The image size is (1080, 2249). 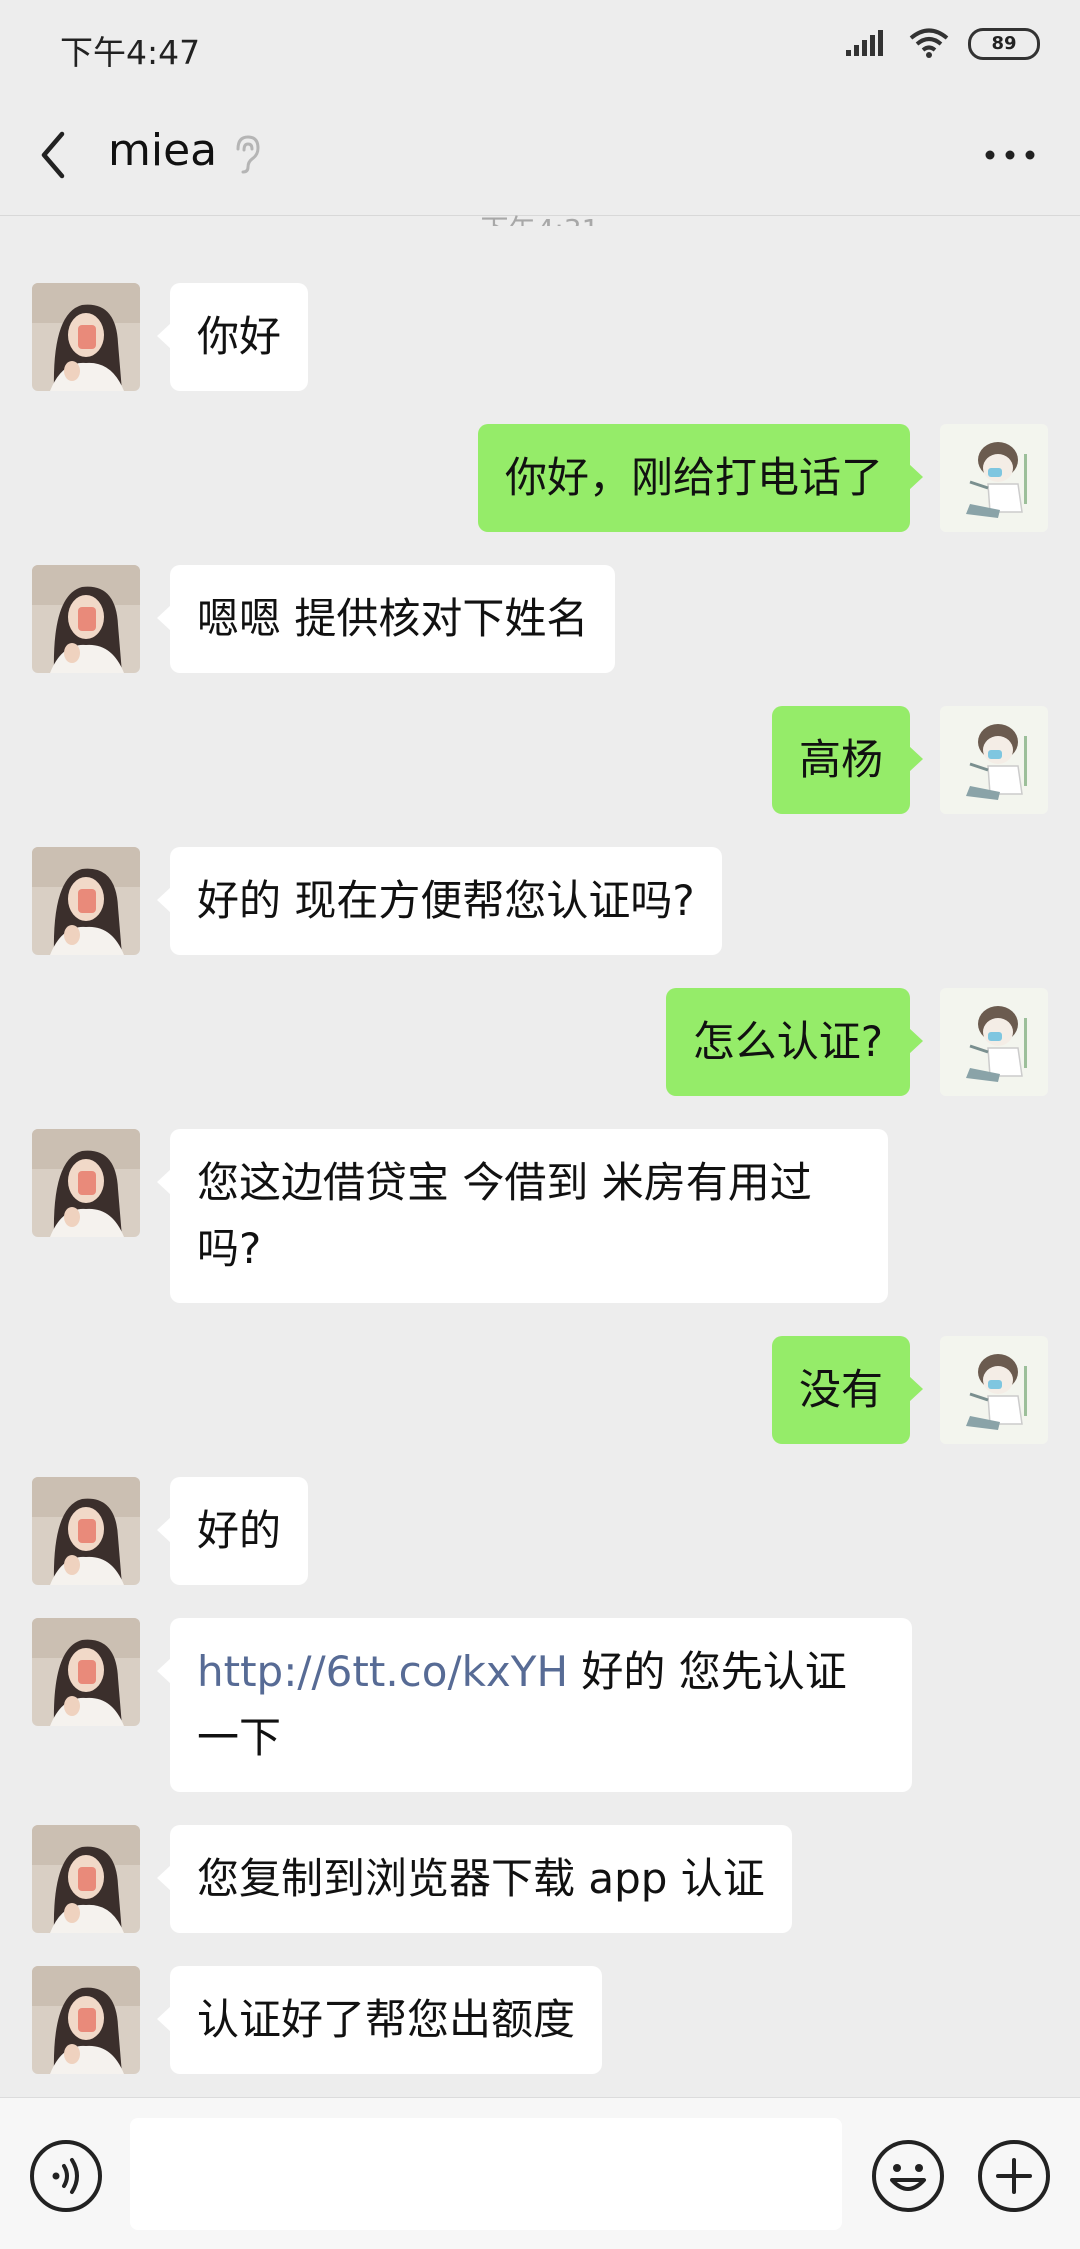 What do you see at coordinates (908, 2176) in the screenshot?
I see `emoji-button` at bounding box center [908, 2176].